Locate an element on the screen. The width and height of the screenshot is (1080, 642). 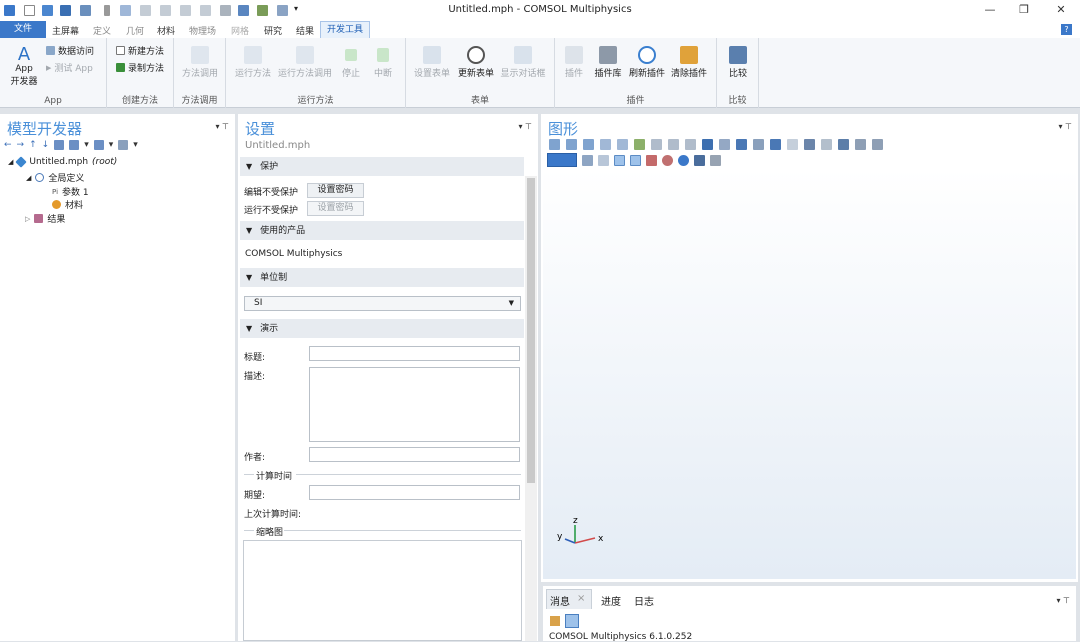
clear-broom-icon is located at coordinates (555, 621).